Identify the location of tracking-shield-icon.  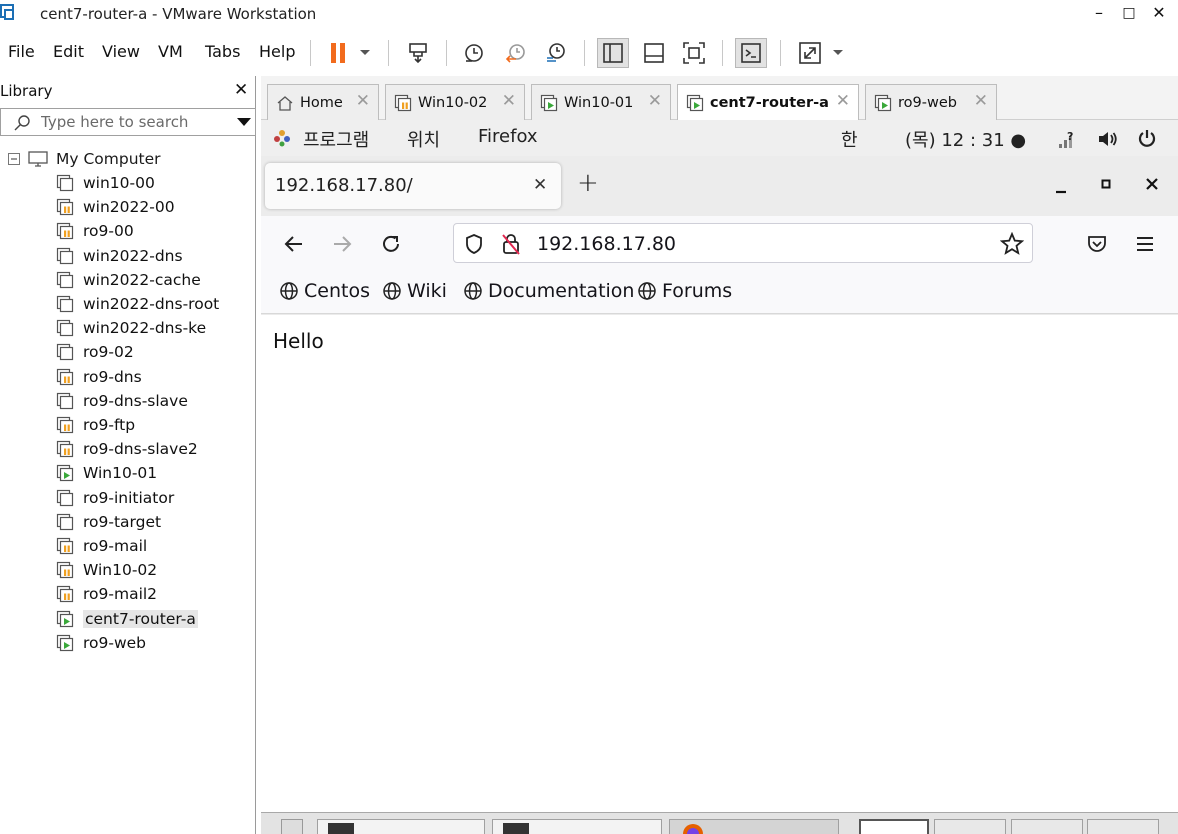
(474, 244).